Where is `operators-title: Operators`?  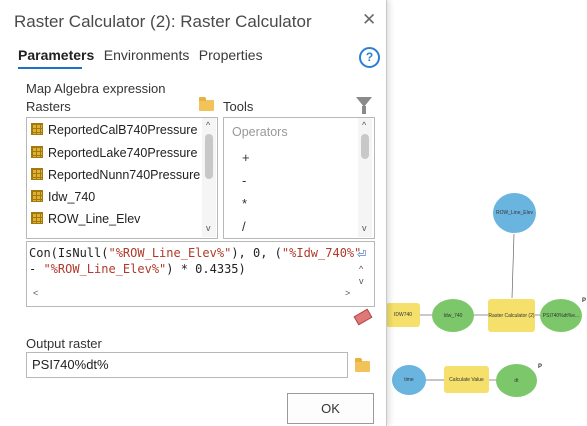 operators-title: Operators is located at coordinates (260, 132).